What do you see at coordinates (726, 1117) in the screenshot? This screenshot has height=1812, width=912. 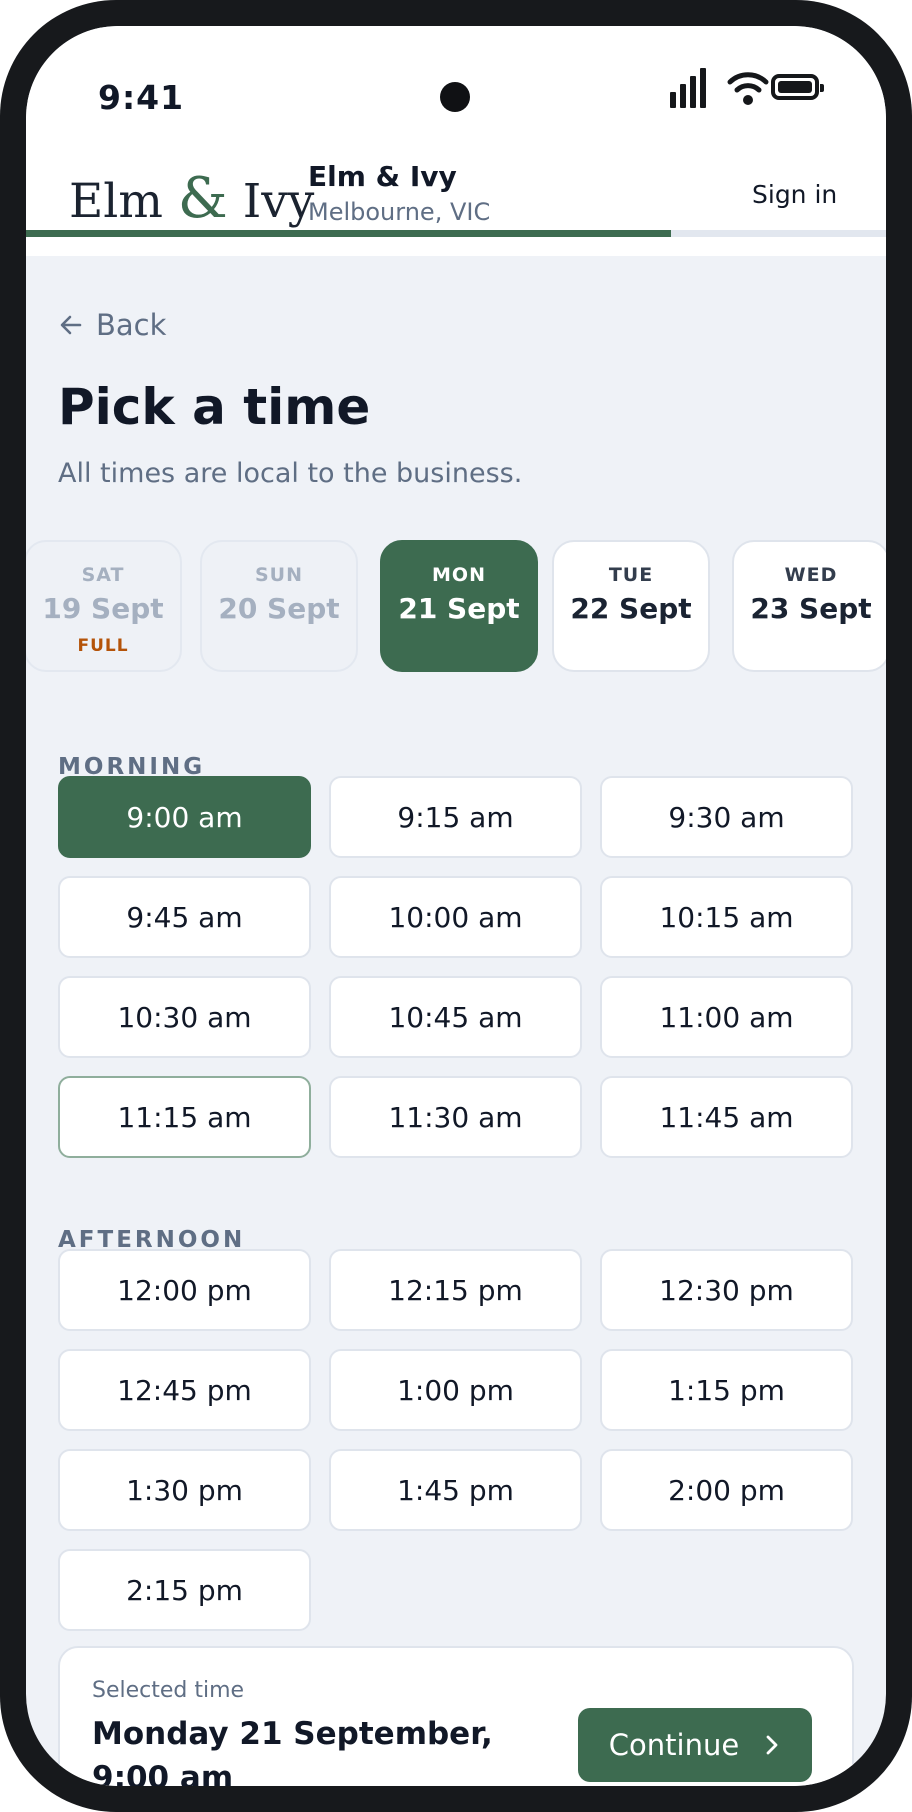 I see `time-slot: 11:45 am` at bounding box center [726, 1117].